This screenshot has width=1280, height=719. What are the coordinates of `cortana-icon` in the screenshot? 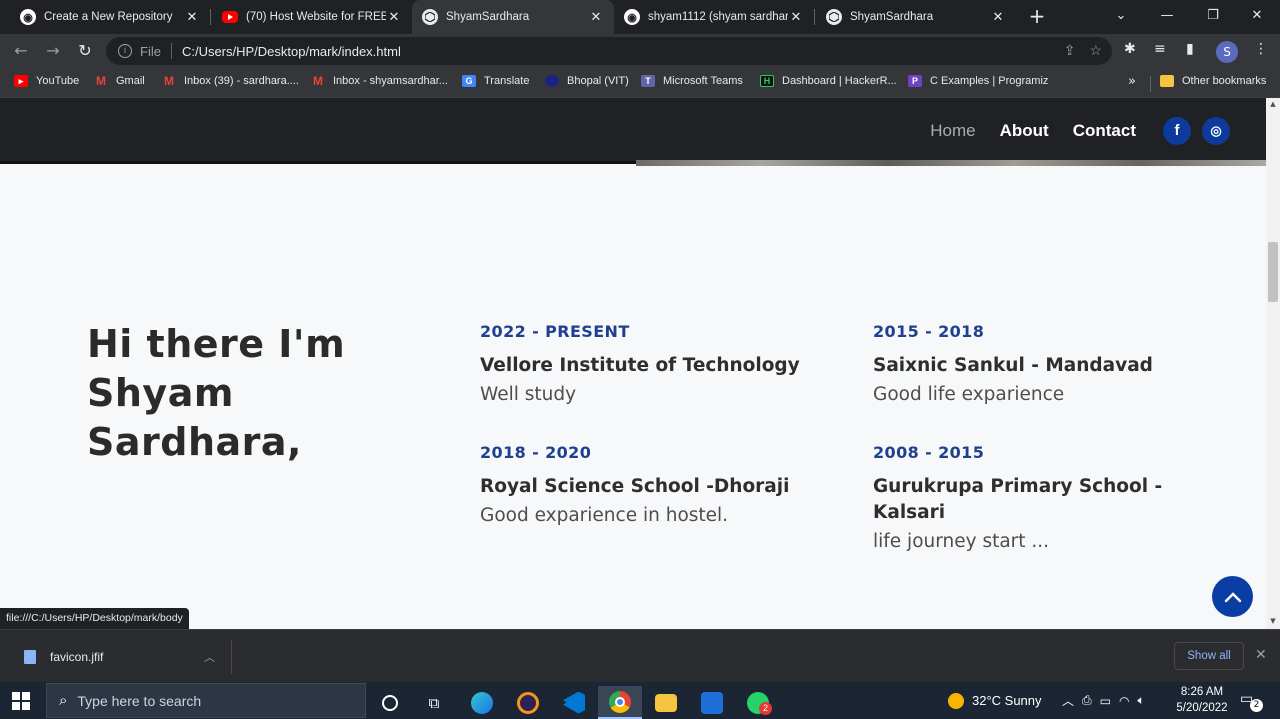 It's located at (390, 702).